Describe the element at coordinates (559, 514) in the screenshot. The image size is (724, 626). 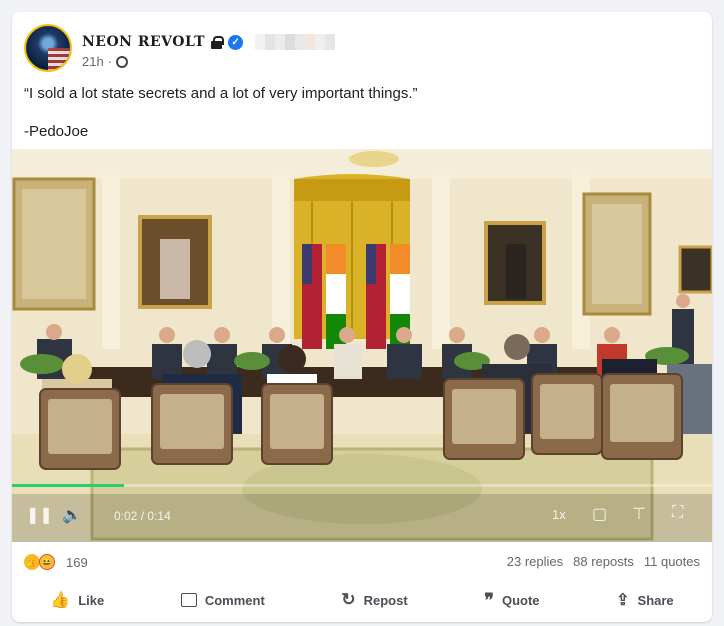
I see `playback-speed: 1x` at that location.